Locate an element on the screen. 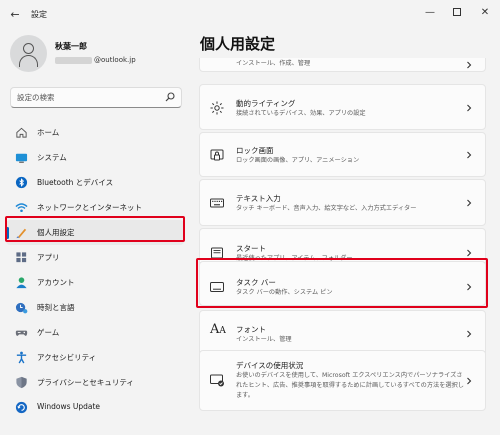 This screenshot has height=435, width=500. sidebar-item-label: アカウント is located at coordinates (56, 282).